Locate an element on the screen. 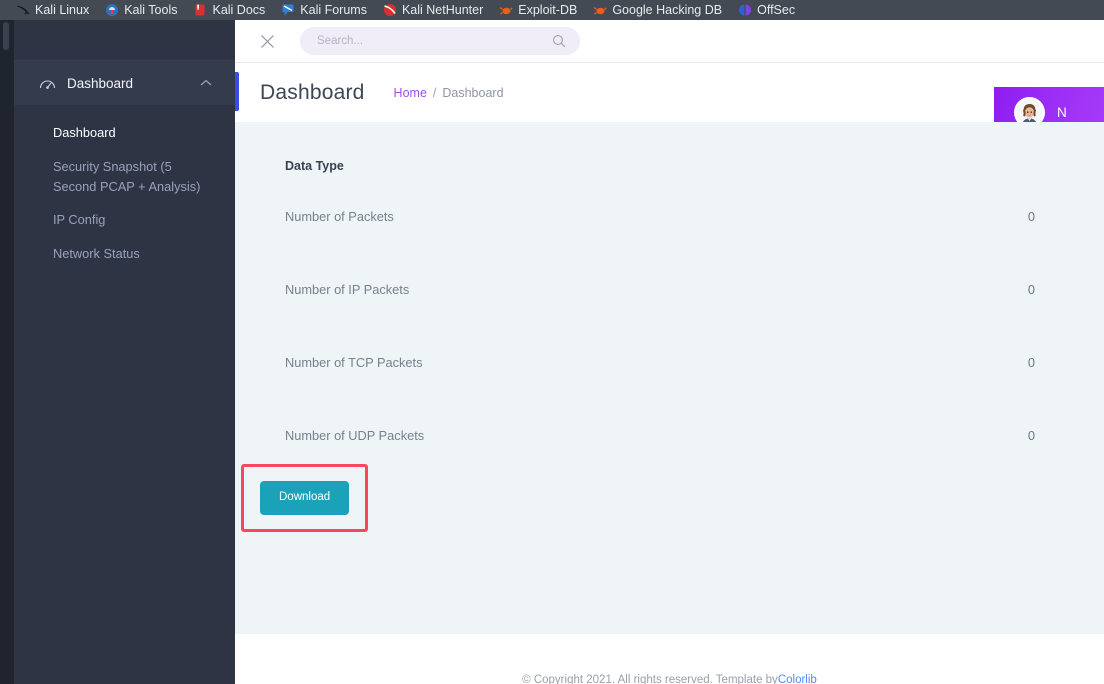 The image size is (1104, 684). scrollbar-thumb is located at coordinates (6, 36).